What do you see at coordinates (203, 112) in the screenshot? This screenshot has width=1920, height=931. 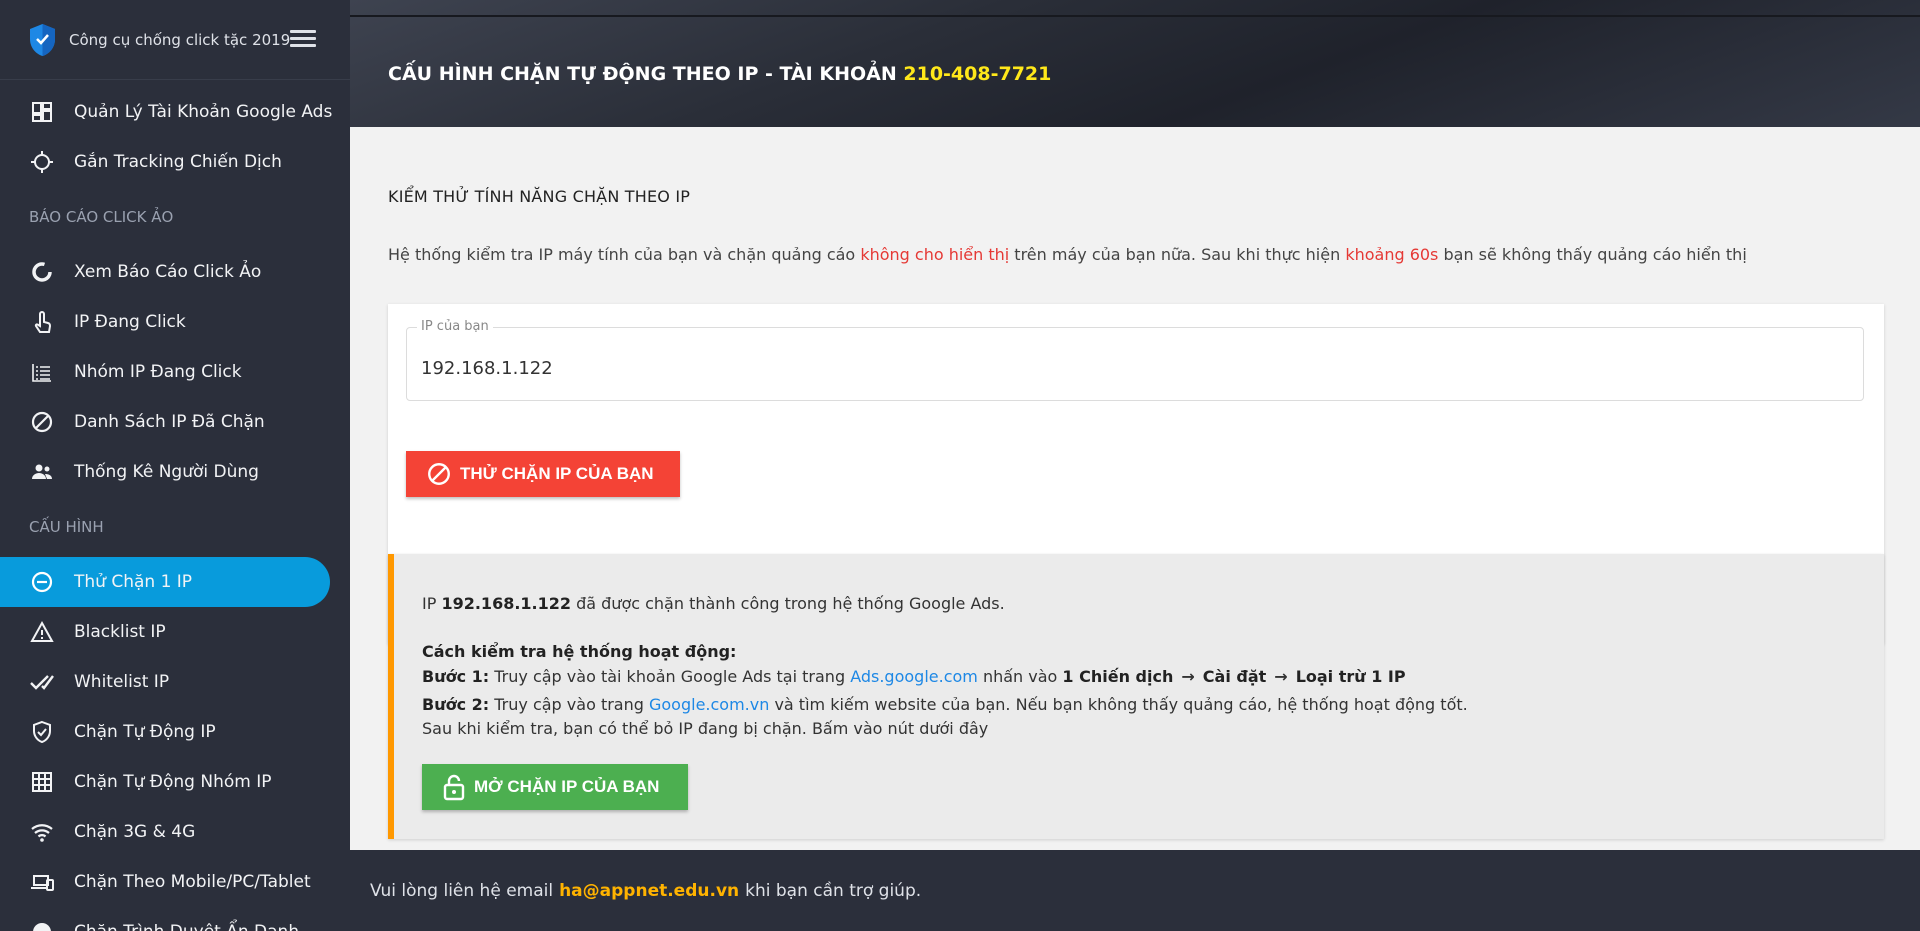 I see `sidebar-item-label: Quản Lý Tài Khoản Google Ads` at bounding box center [203, 112].